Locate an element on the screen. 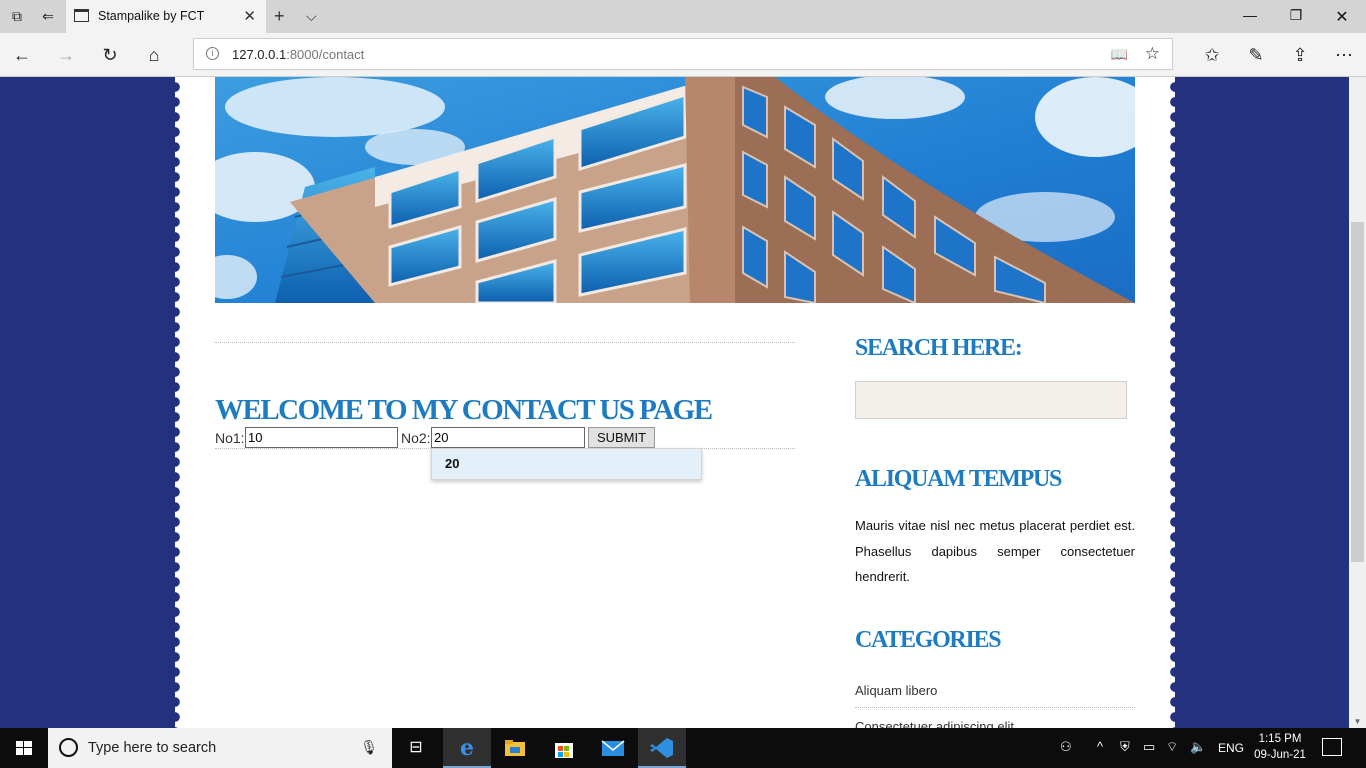 This screenshot has width=1366, height=768. clock-date: 09-Jun-21 is located at coordinates (1280, 755).